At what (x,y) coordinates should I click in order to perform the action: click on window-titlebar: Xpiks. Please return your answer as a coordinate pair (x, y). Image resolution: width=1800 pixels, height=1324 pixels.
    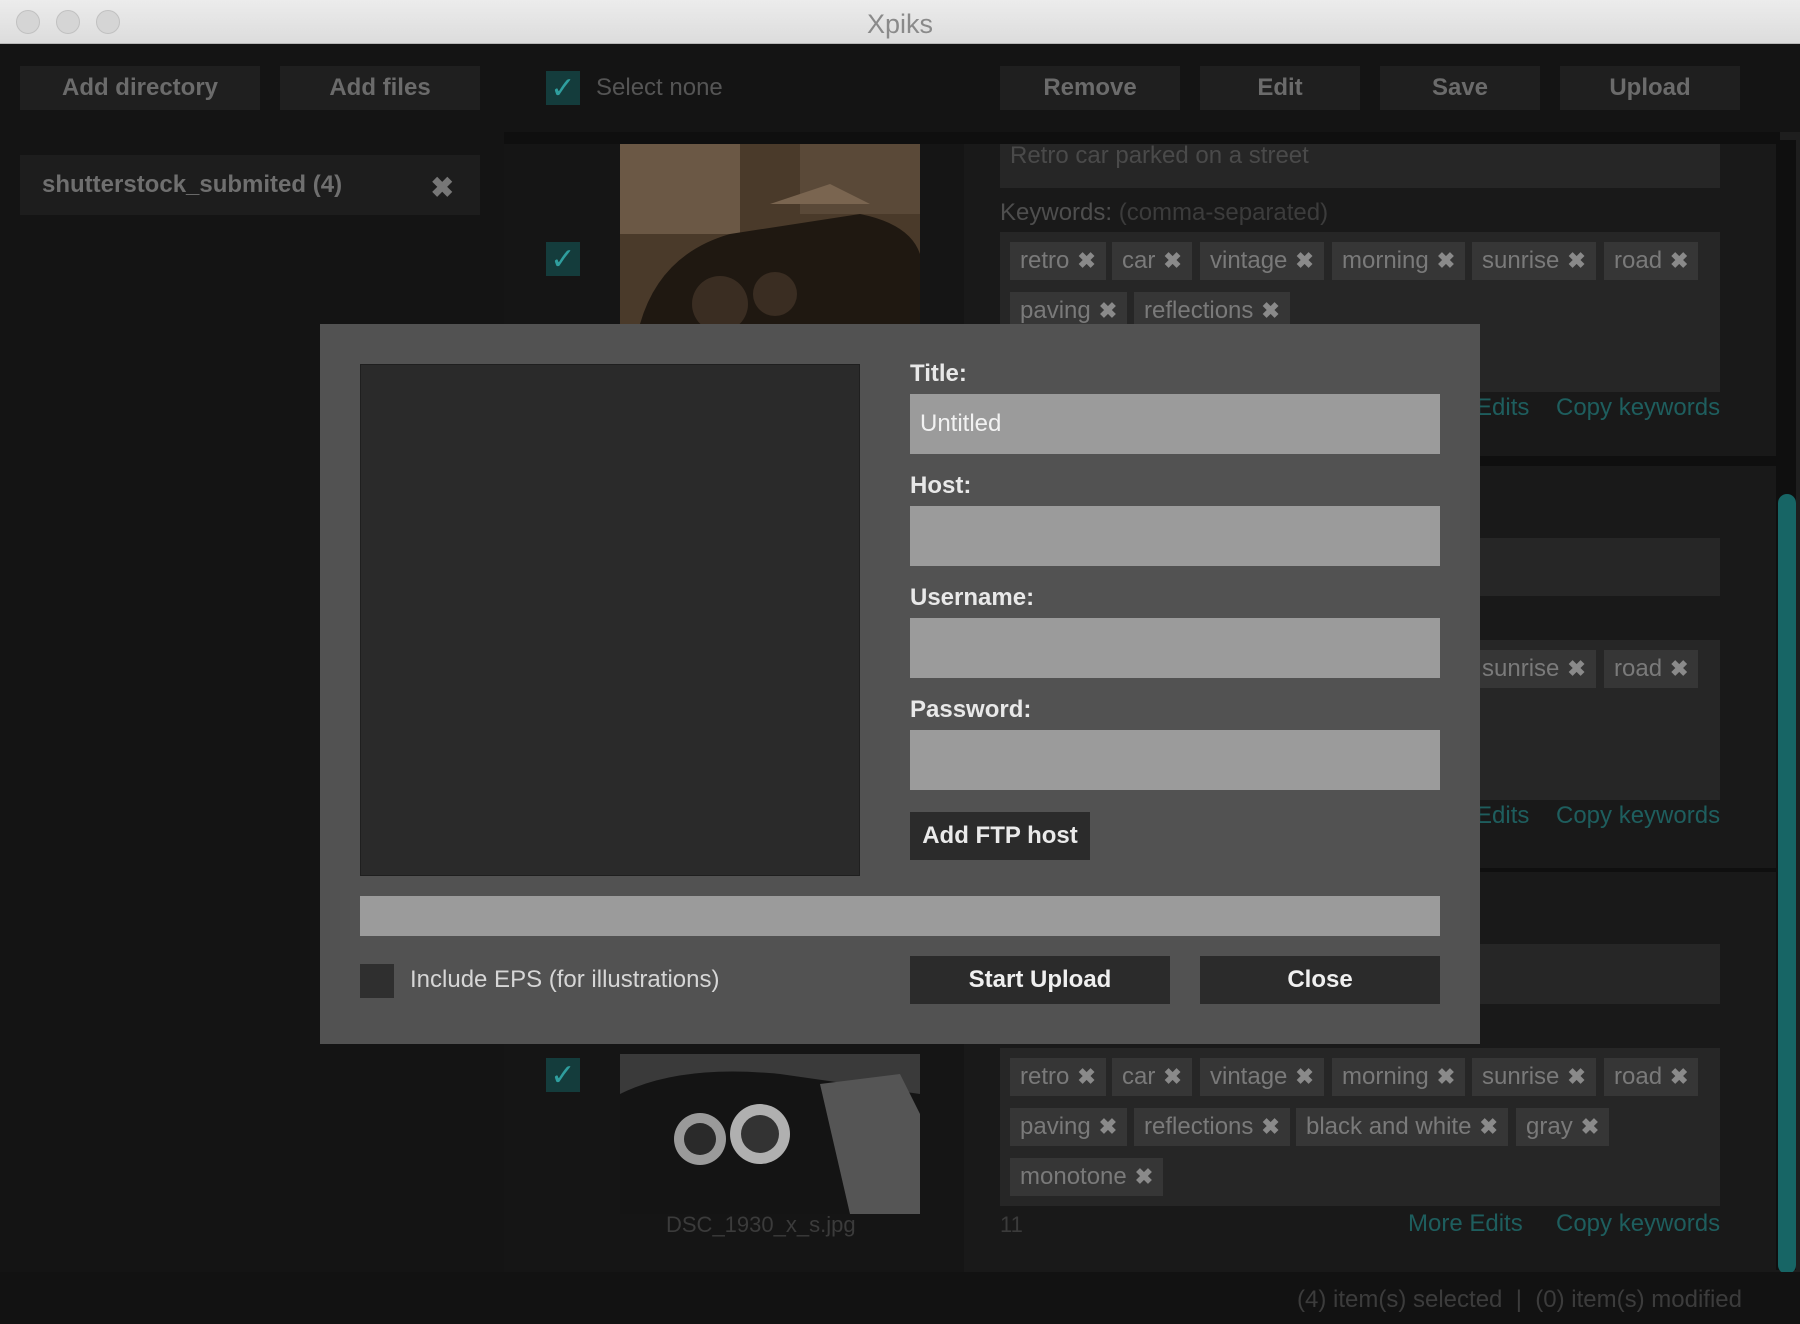
    Looking at the image, I should click on (900, 22).